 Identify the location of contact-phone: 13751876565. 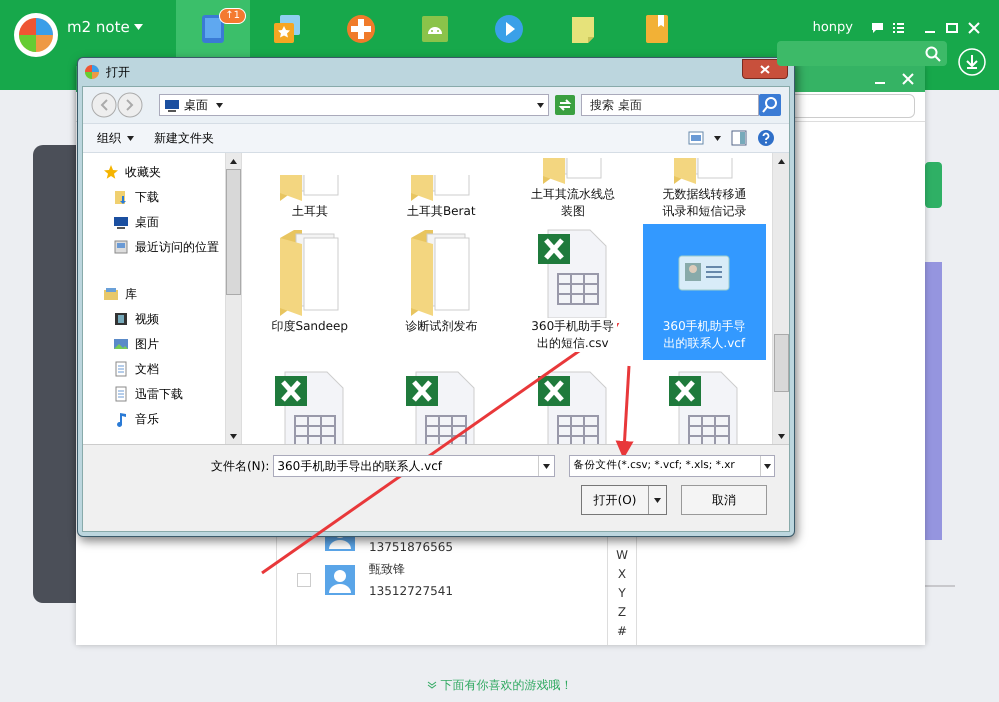
(411, 547).